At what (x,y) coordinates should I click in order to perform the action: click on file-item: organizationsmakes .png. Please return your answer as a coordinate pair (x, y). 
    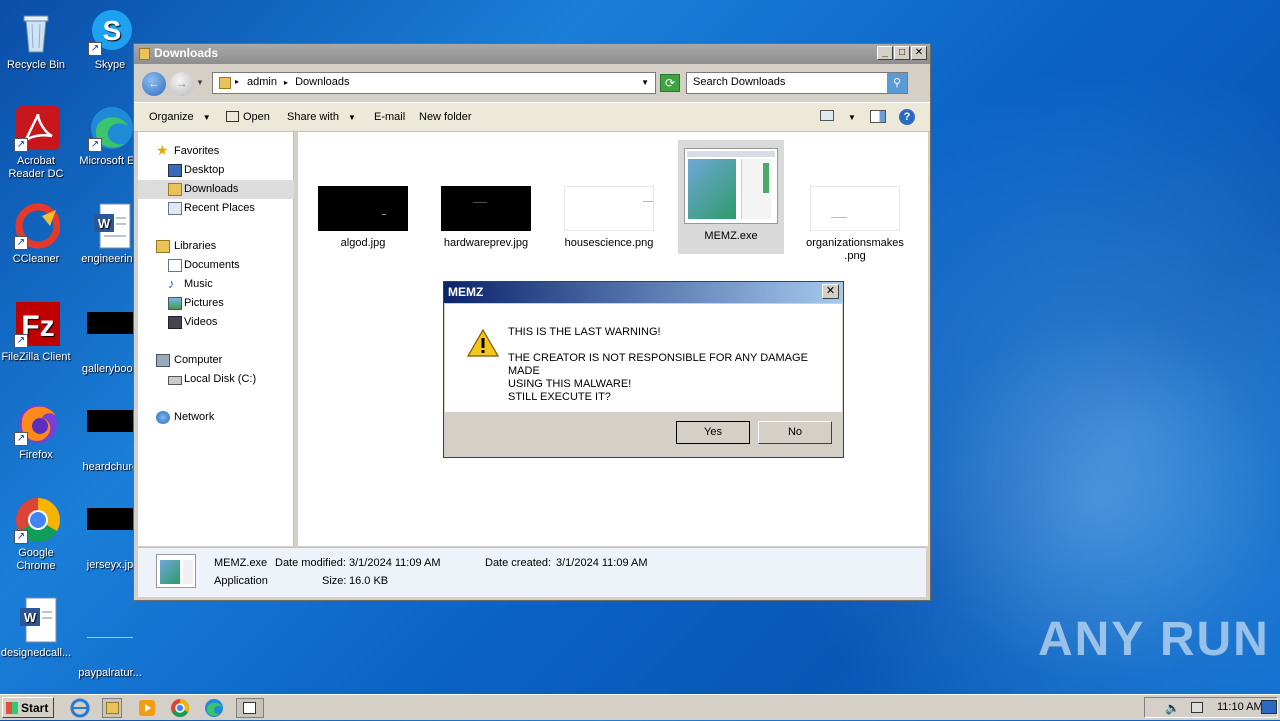
    Looking at the image, I should click on (855, 224).